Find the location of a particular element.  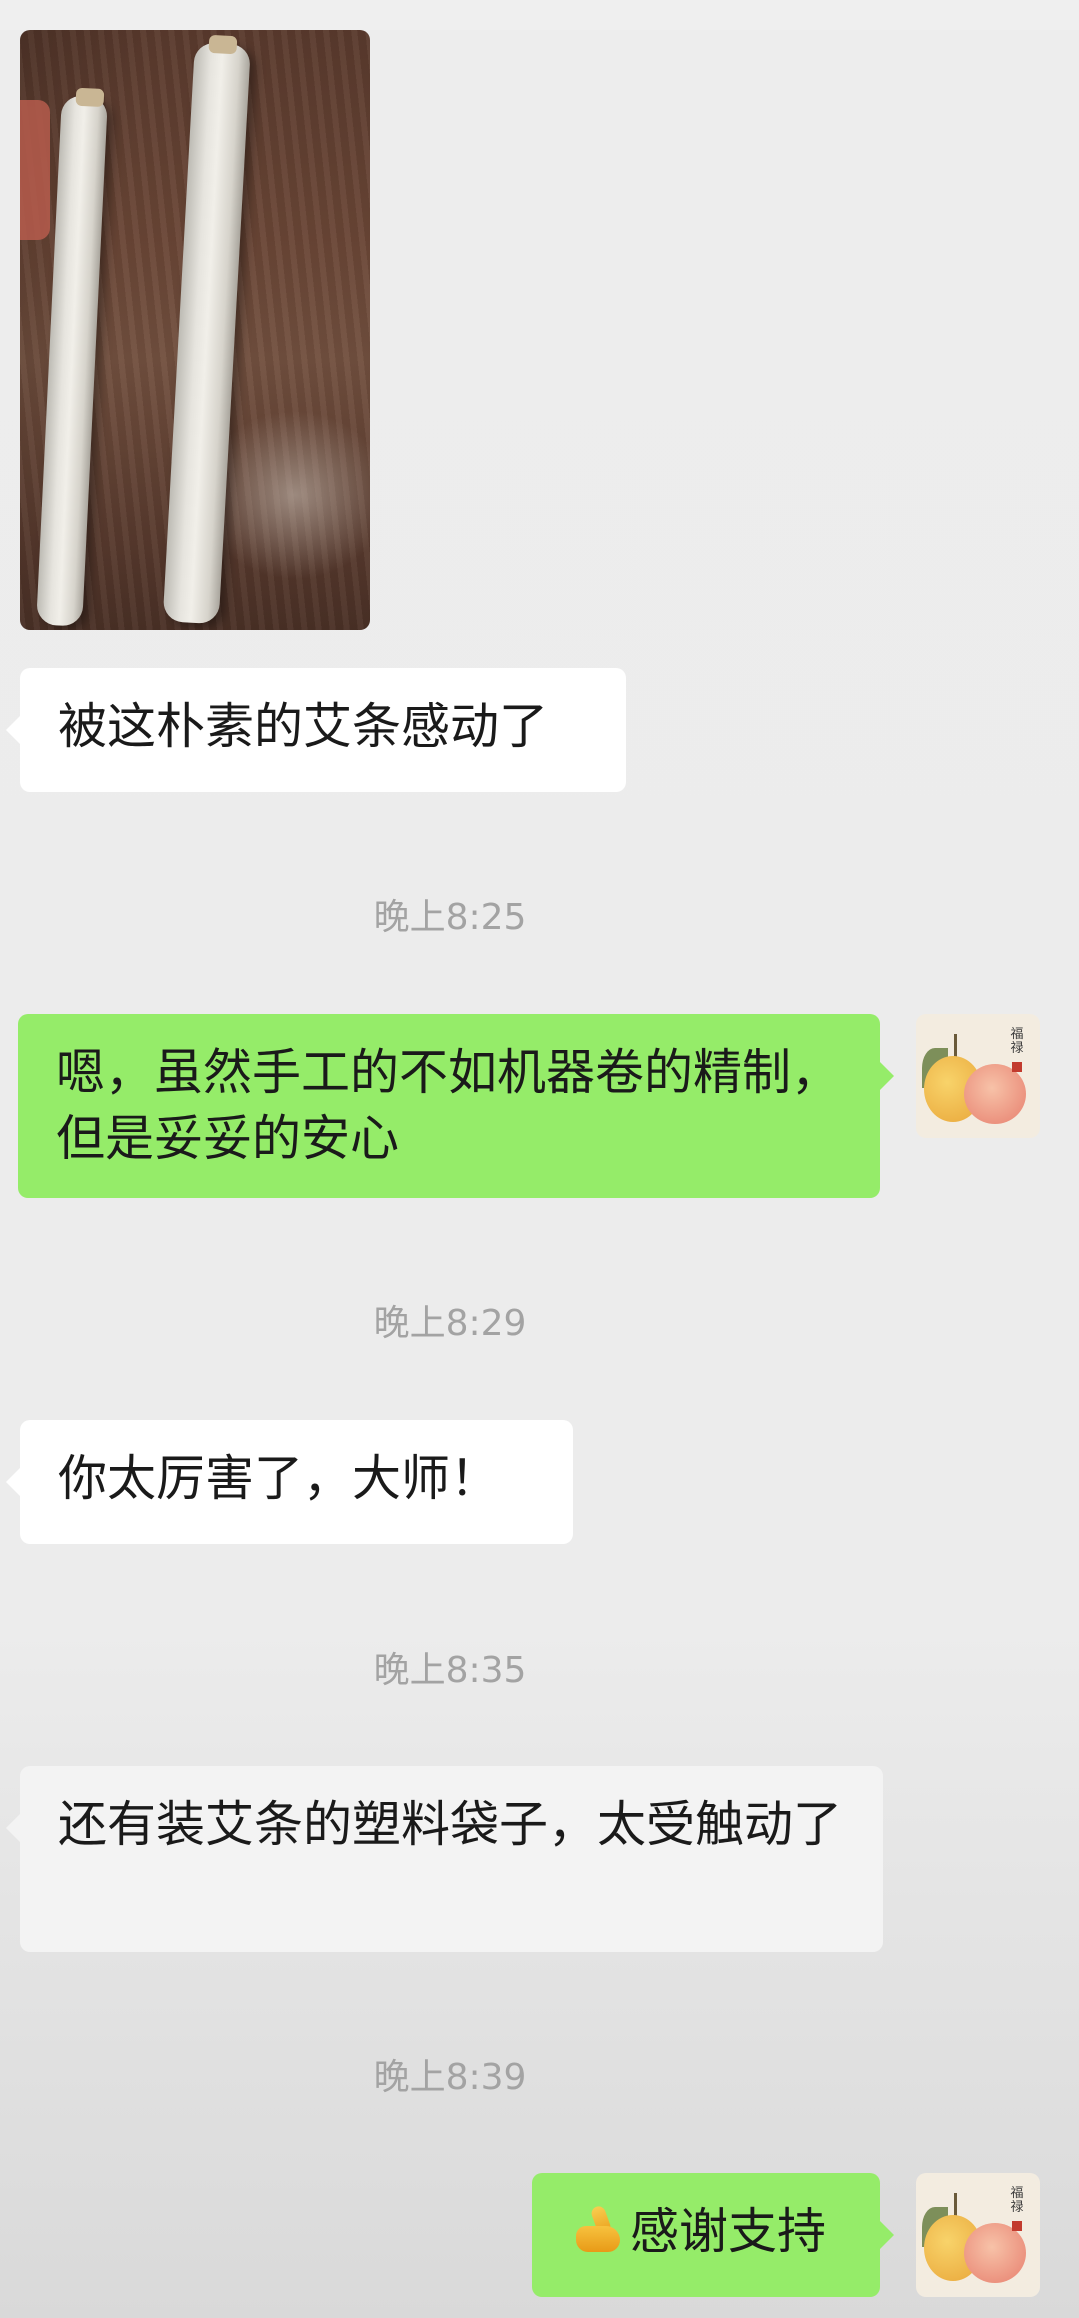

message-text: 感谢支持 is located at coordinates (728, 2231).